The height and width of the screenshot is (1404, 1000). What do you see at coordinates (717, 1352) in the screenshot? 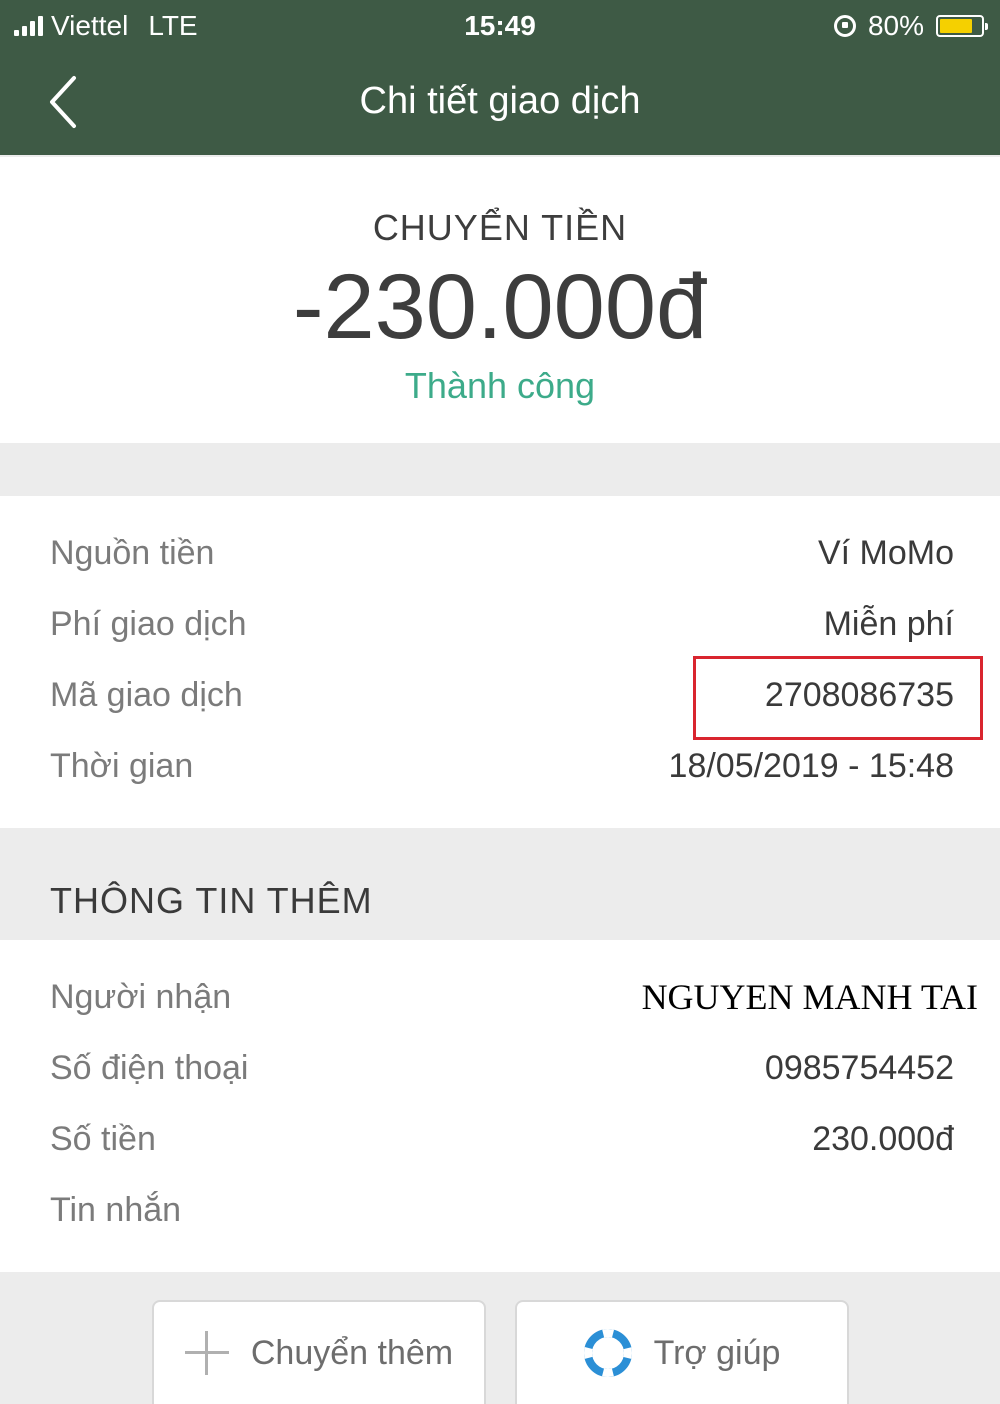
I see `help-label: Trợ giúp` at bounding box center [717, 1352].